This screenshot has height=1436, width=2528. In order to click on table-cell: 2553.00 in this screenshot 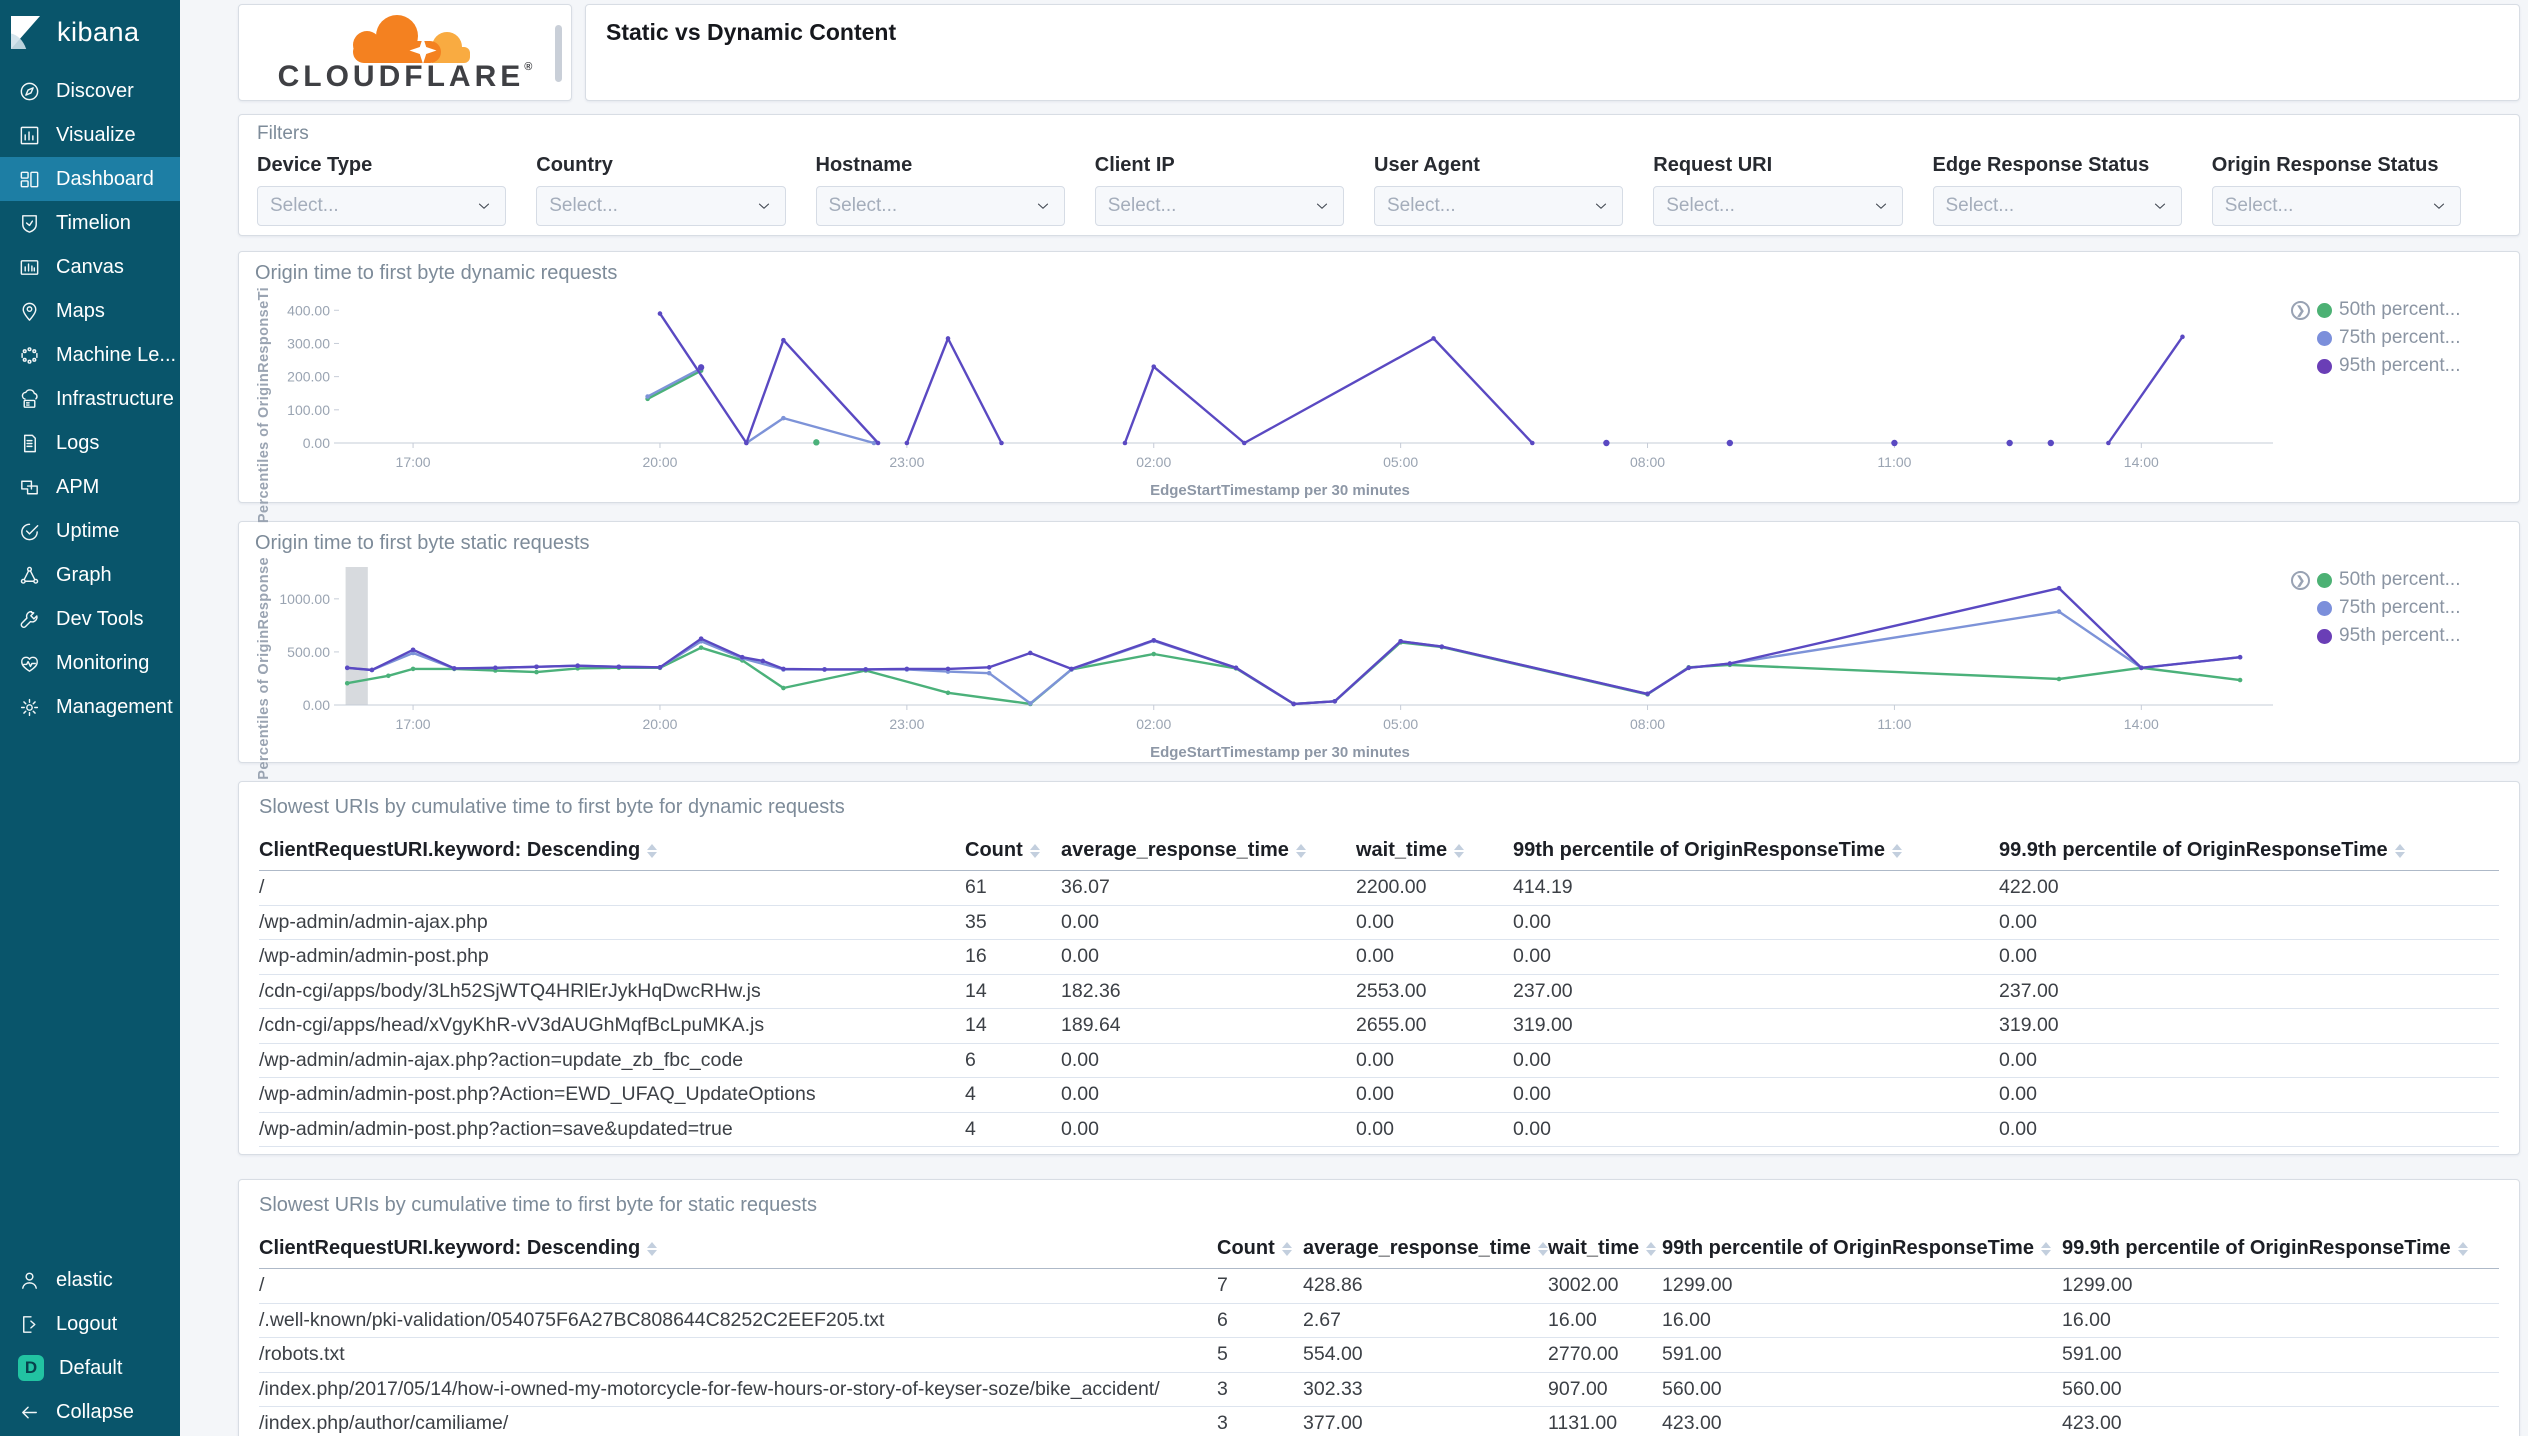, I will do `click(1391, 990)`.